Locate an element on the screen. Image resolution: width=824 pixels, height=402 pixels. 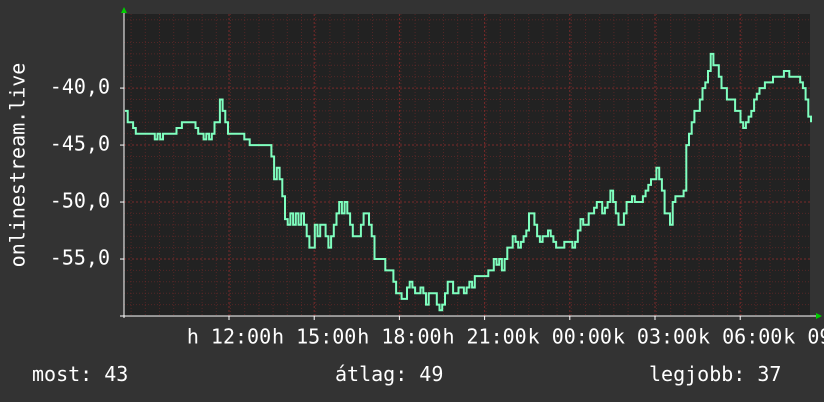
x-tick-label: h 12:00 is located at coordinates (229, 337).